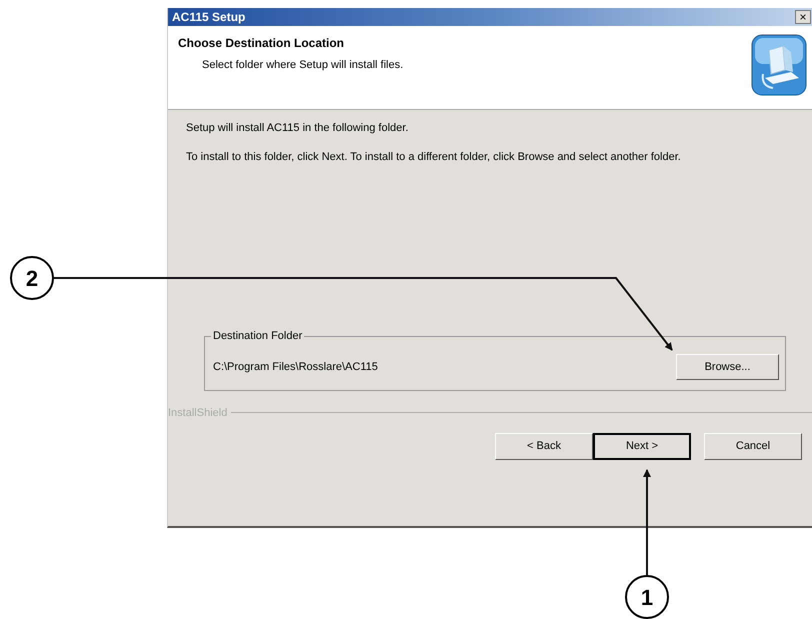 Image resolution: width=812 pixels, height=619 pixels. What do you see at coordinates (803, 17) in the screenshot?
I see `close-button: ×` at bounding box center [803, 17].